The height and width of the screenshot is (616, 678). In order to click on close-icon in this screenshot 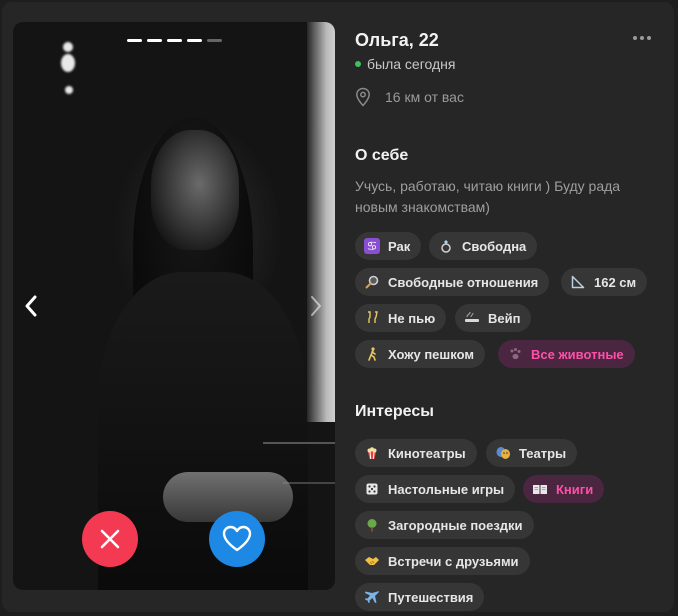, I will do `click(110, 539)`.